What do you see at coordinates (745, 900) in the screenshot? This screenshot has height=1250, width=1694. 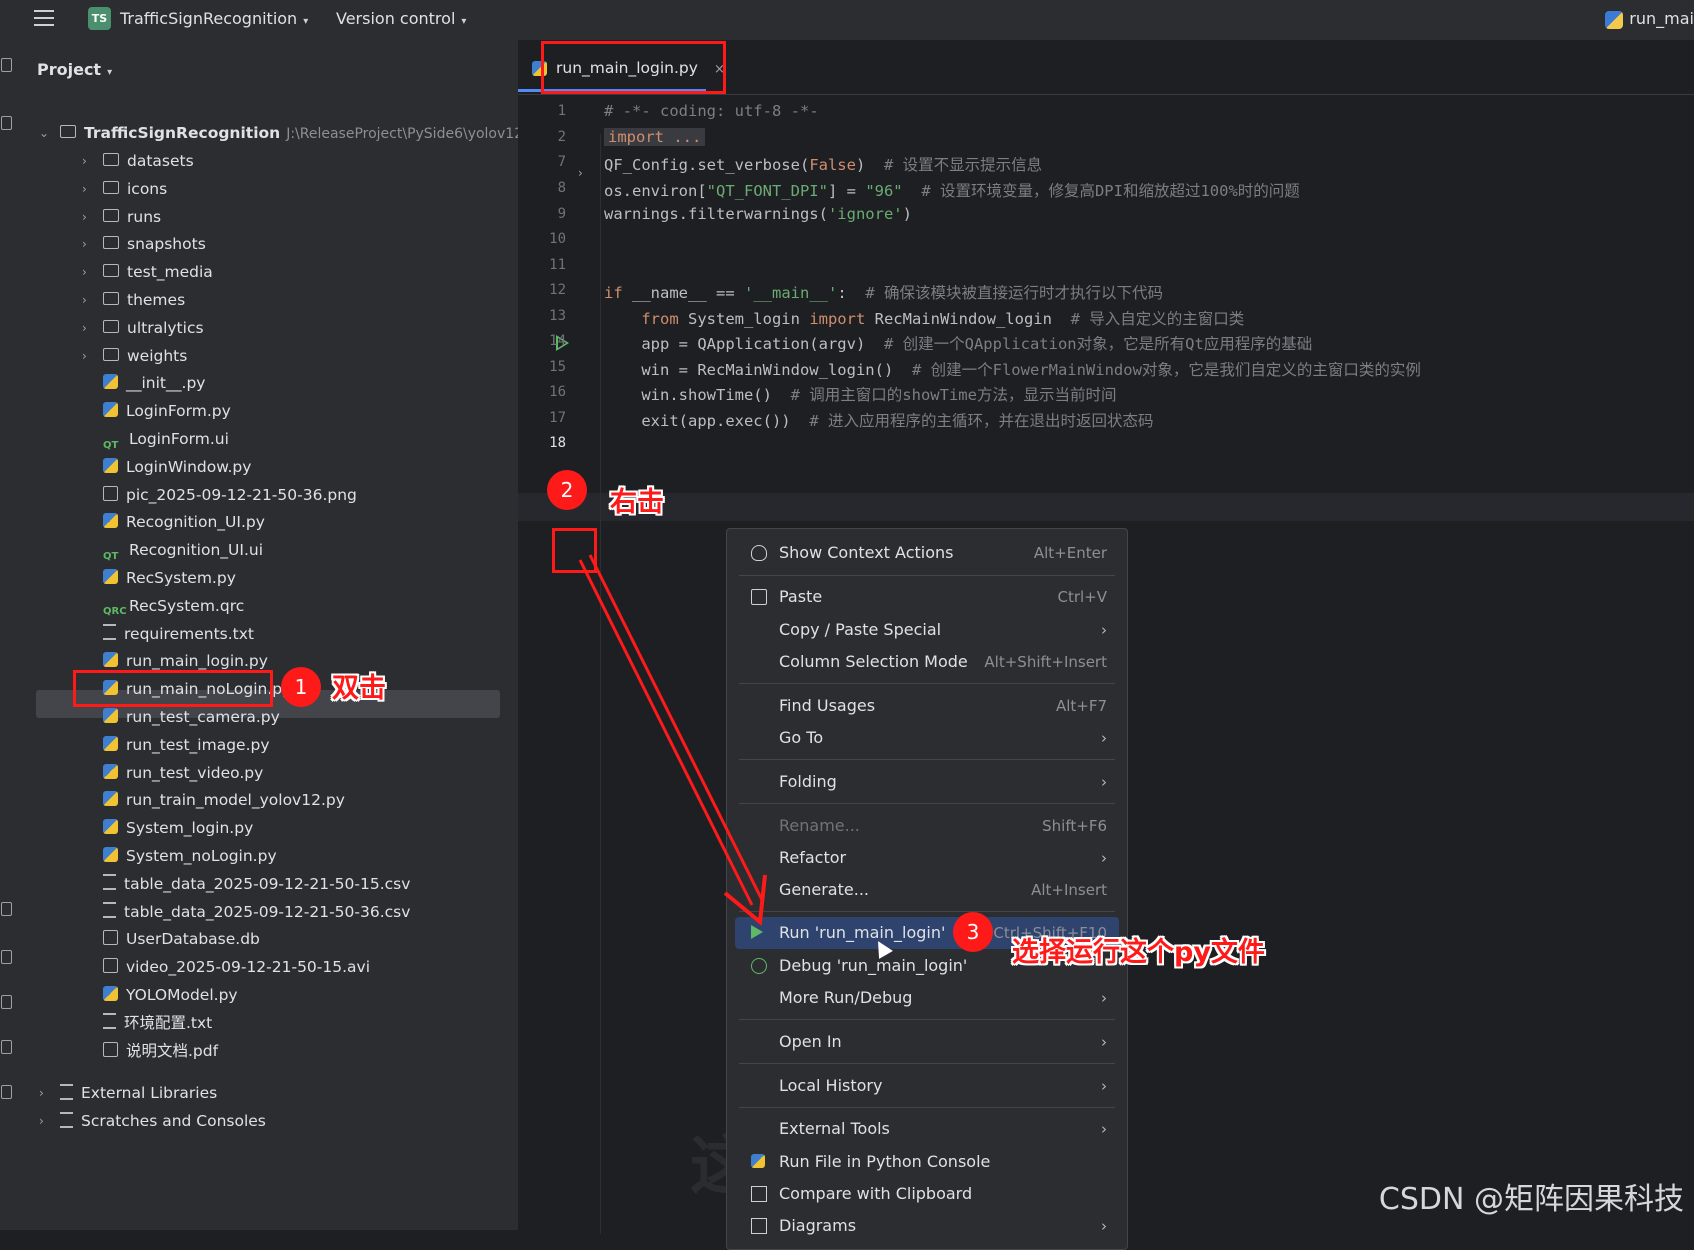 I see `arrow-head` at bounding box center [745, 900].